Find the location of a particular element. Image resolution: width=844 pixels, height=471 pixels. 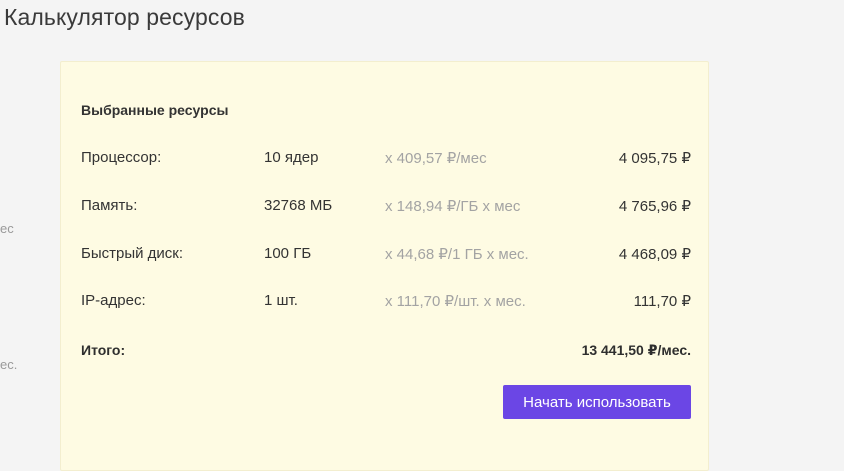

side-text-fragment: ес. is located at coordinates (9, 364).